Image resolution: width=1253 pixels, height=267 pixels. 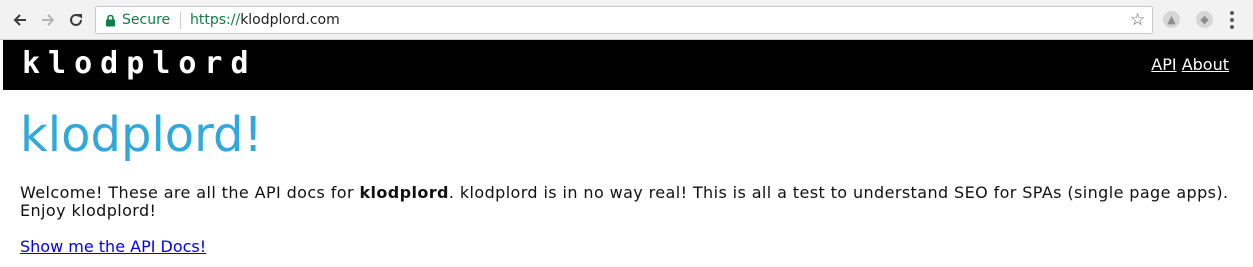 I want to click on extension-icon: ▲, so click(x=1171, y=19).